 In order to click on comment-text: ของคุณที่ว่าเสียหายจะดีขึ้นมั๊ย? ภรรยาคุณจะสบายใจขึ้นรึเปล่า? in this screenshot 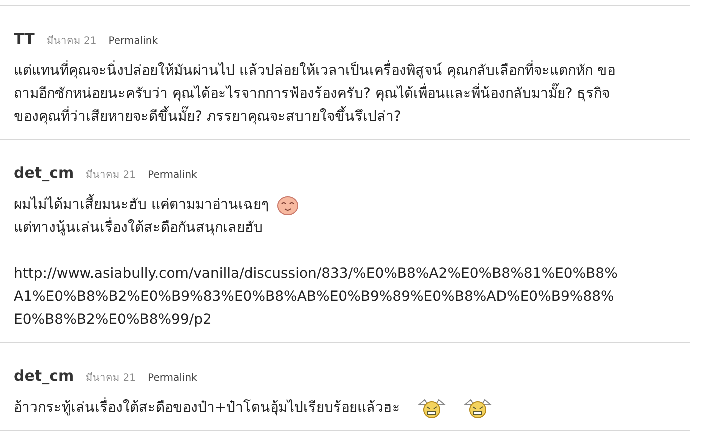, I will do `click(208, 117)`.